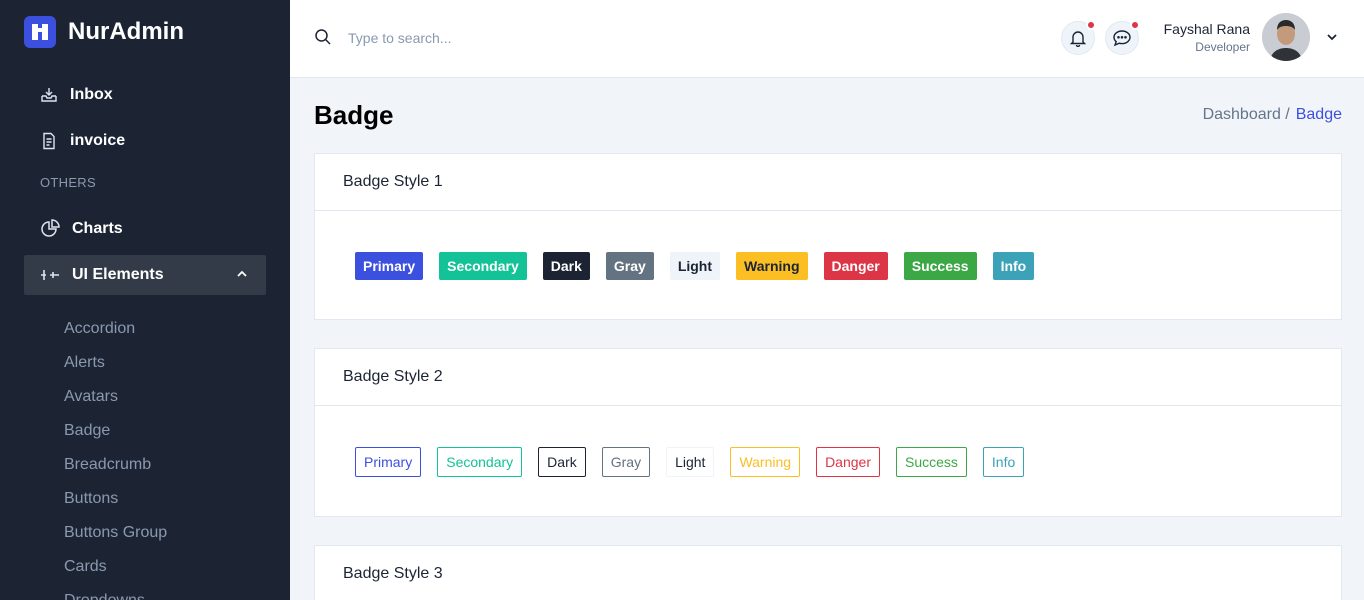  What do you see at coordinates (827, 39) in the screenshot?
I see `top-header: Fayshal Rana Developer` at bounding box center [827, 39].